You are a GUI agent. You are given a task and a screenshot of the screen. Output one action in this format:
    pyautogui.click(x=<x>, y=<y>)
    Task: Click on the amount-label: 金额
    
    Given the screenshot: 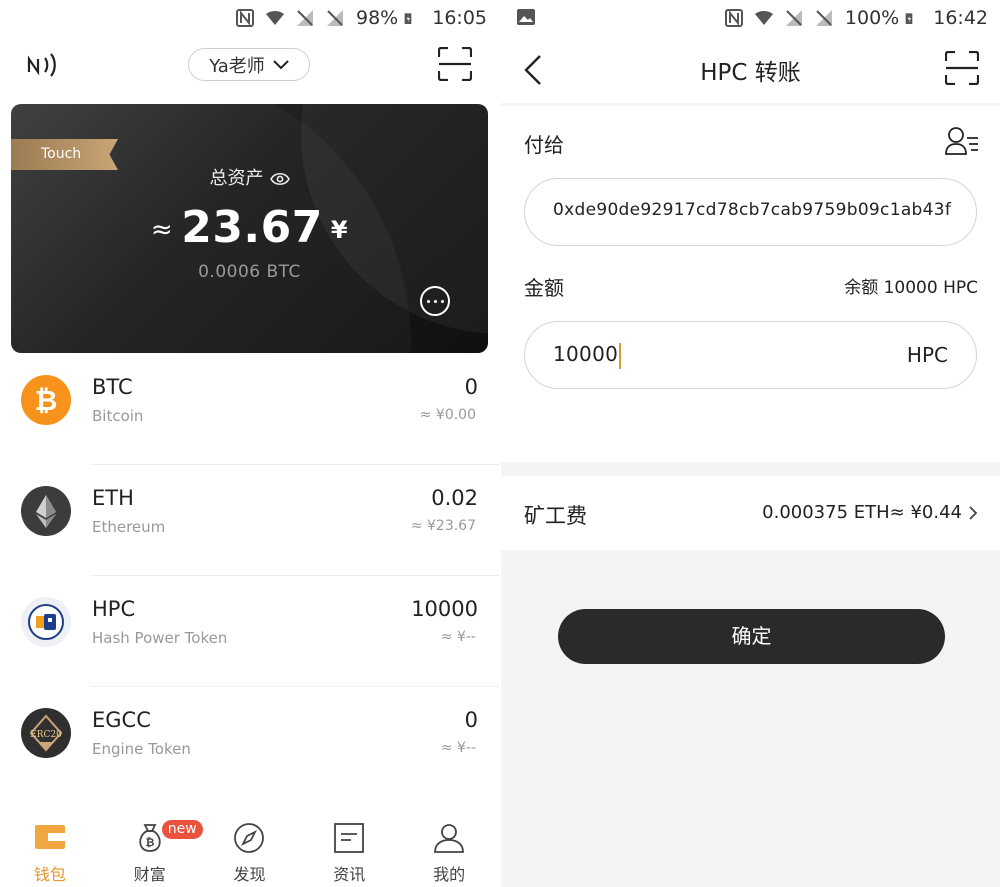 What is the action you would take?
    pyautogui.click(x=544, y=288)
    